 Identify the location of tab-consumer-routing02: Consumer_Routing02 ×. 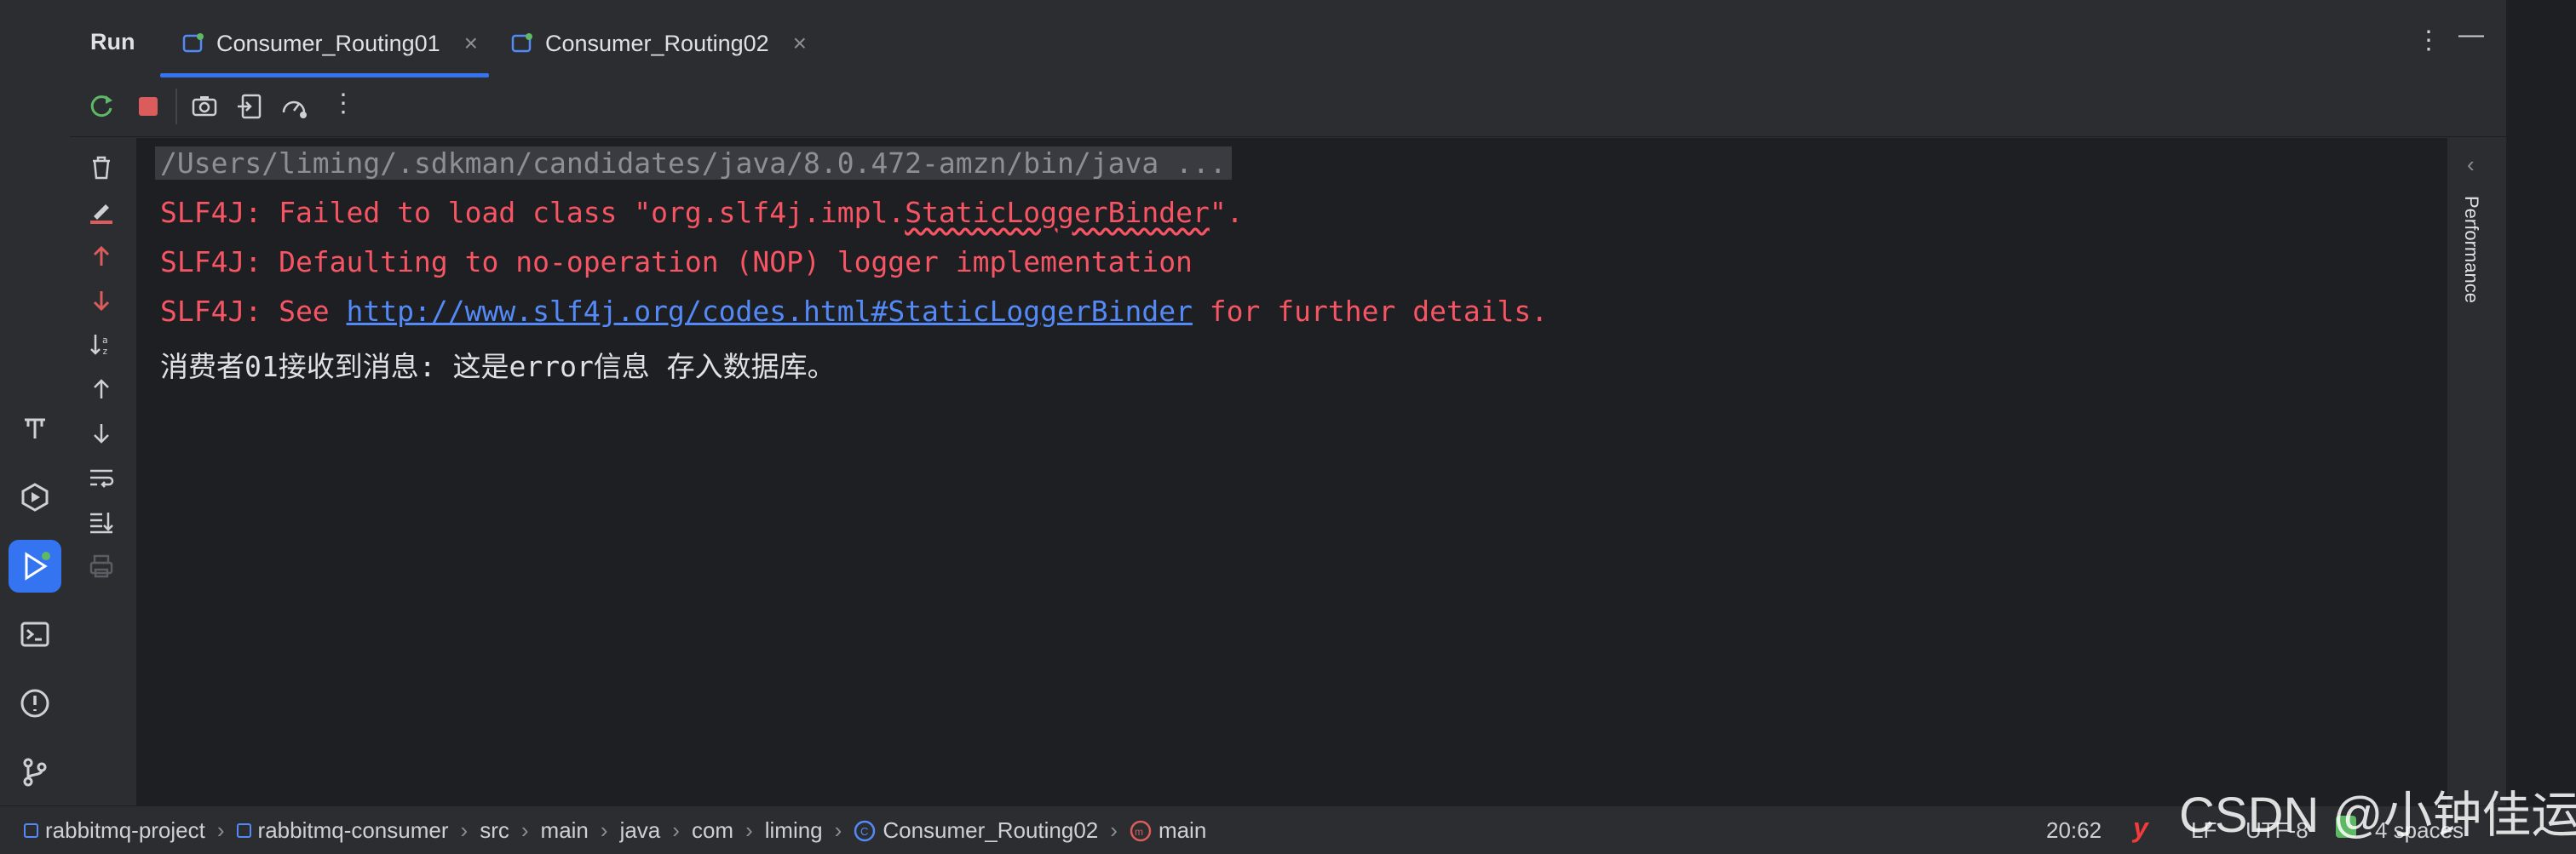
(659, 43).